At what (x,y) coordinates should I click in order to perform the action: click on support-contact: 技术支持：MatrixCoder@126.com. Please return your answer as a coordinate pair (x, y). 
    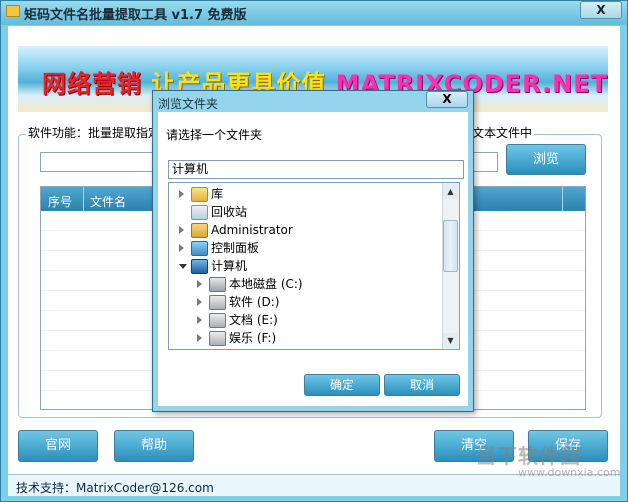
    Looking at the image, I should click on (115, 488).